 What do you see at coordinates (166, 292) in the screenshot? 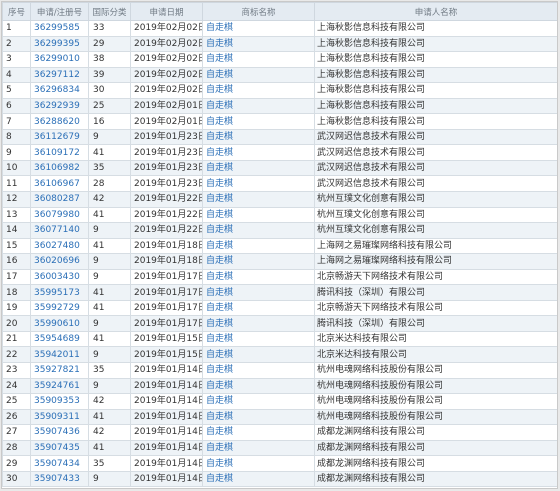
I see `application-date-cell: 2019年01月17日` at bounding box center [166, 292].